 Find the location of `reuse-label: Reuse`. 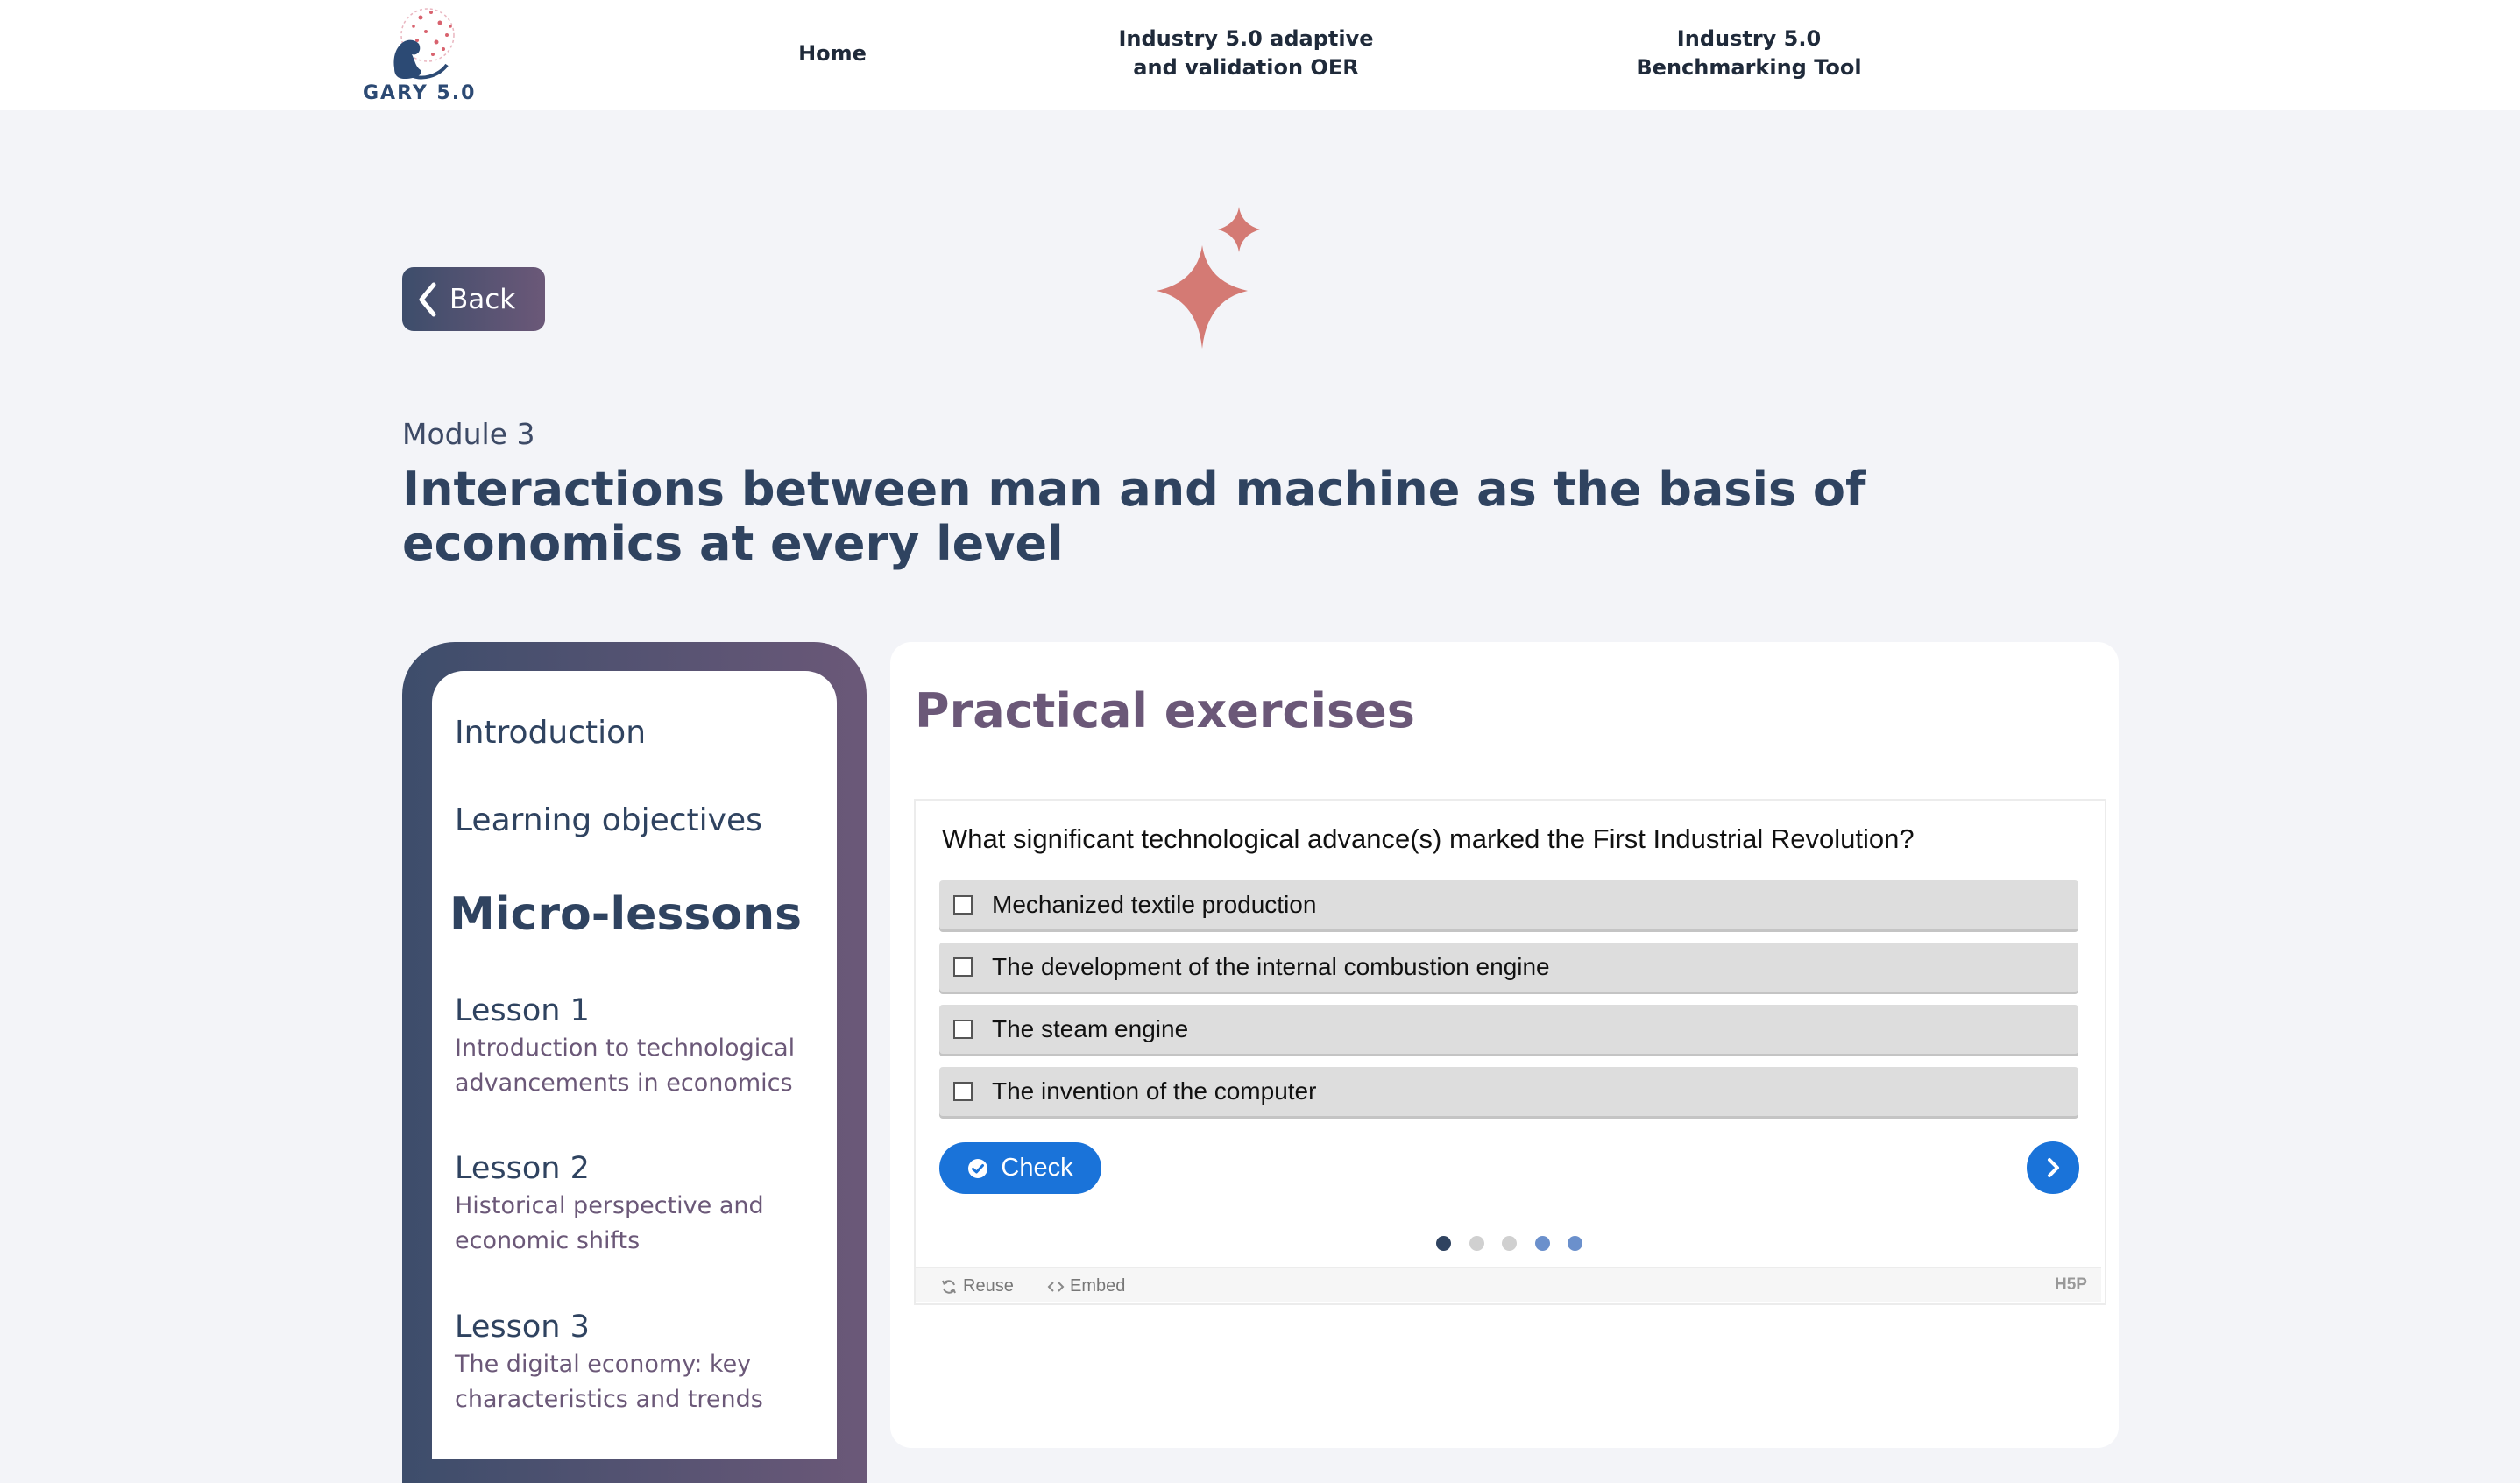

reuse-label: Reuse is located at coordinates (988, 1286).